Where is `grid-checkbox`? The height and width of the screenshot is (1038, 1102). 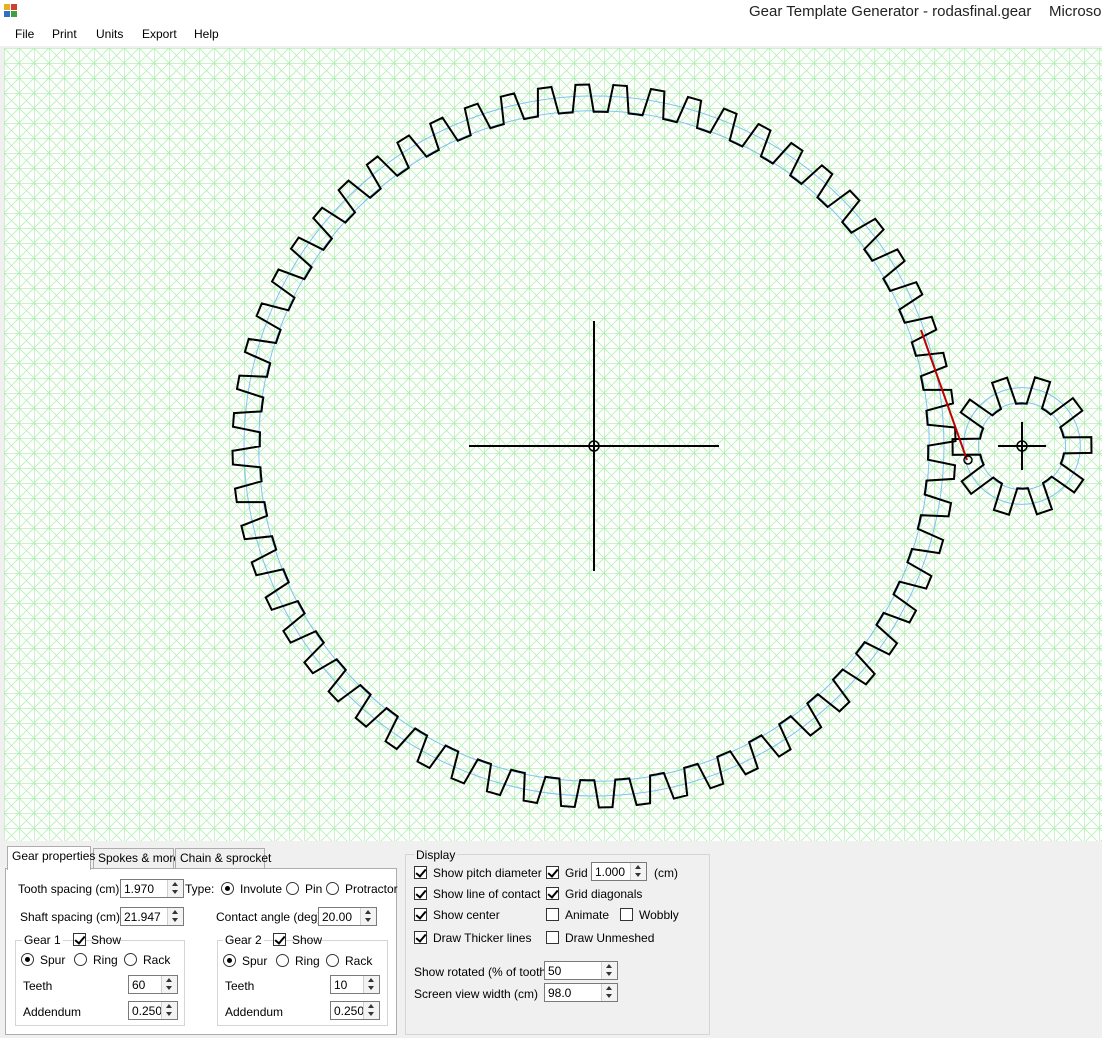
grid-checkbox is located at coordinates (552, 872).